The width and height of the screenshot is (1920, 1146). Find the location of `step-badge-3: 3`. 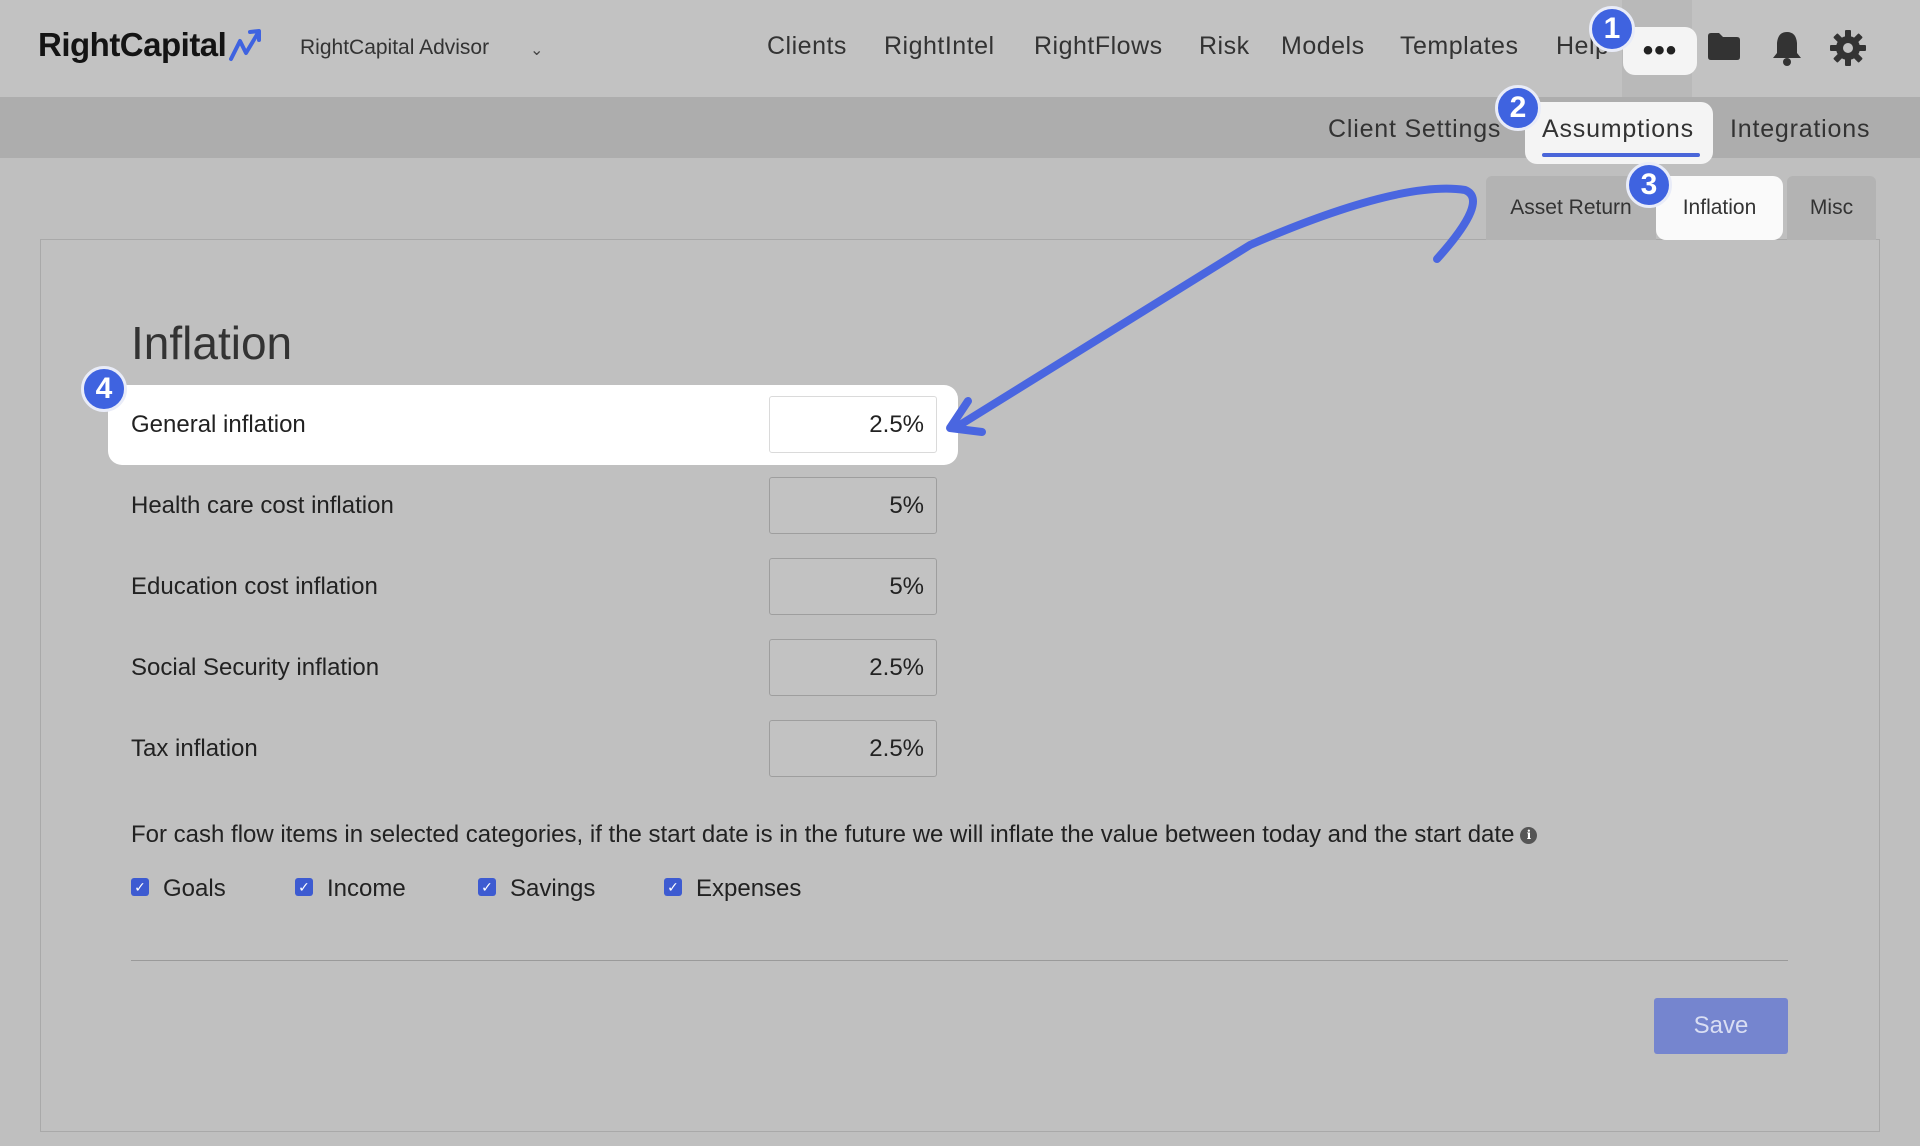

step-badge-3: 3 is located at coordinates (1649, 185).